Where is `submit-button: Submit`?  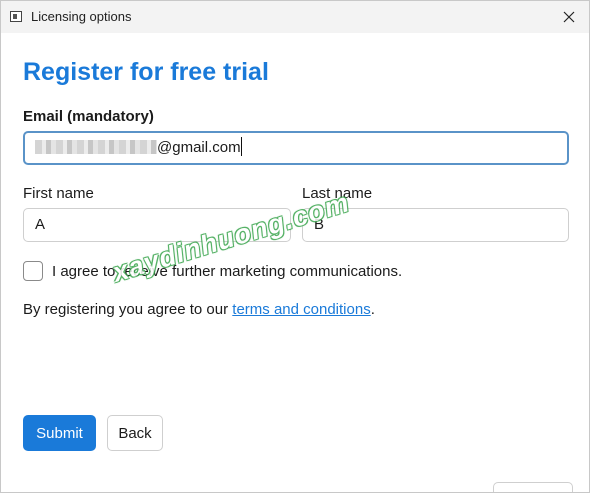 submit-button: Submit is located at coordinates (59, 433).